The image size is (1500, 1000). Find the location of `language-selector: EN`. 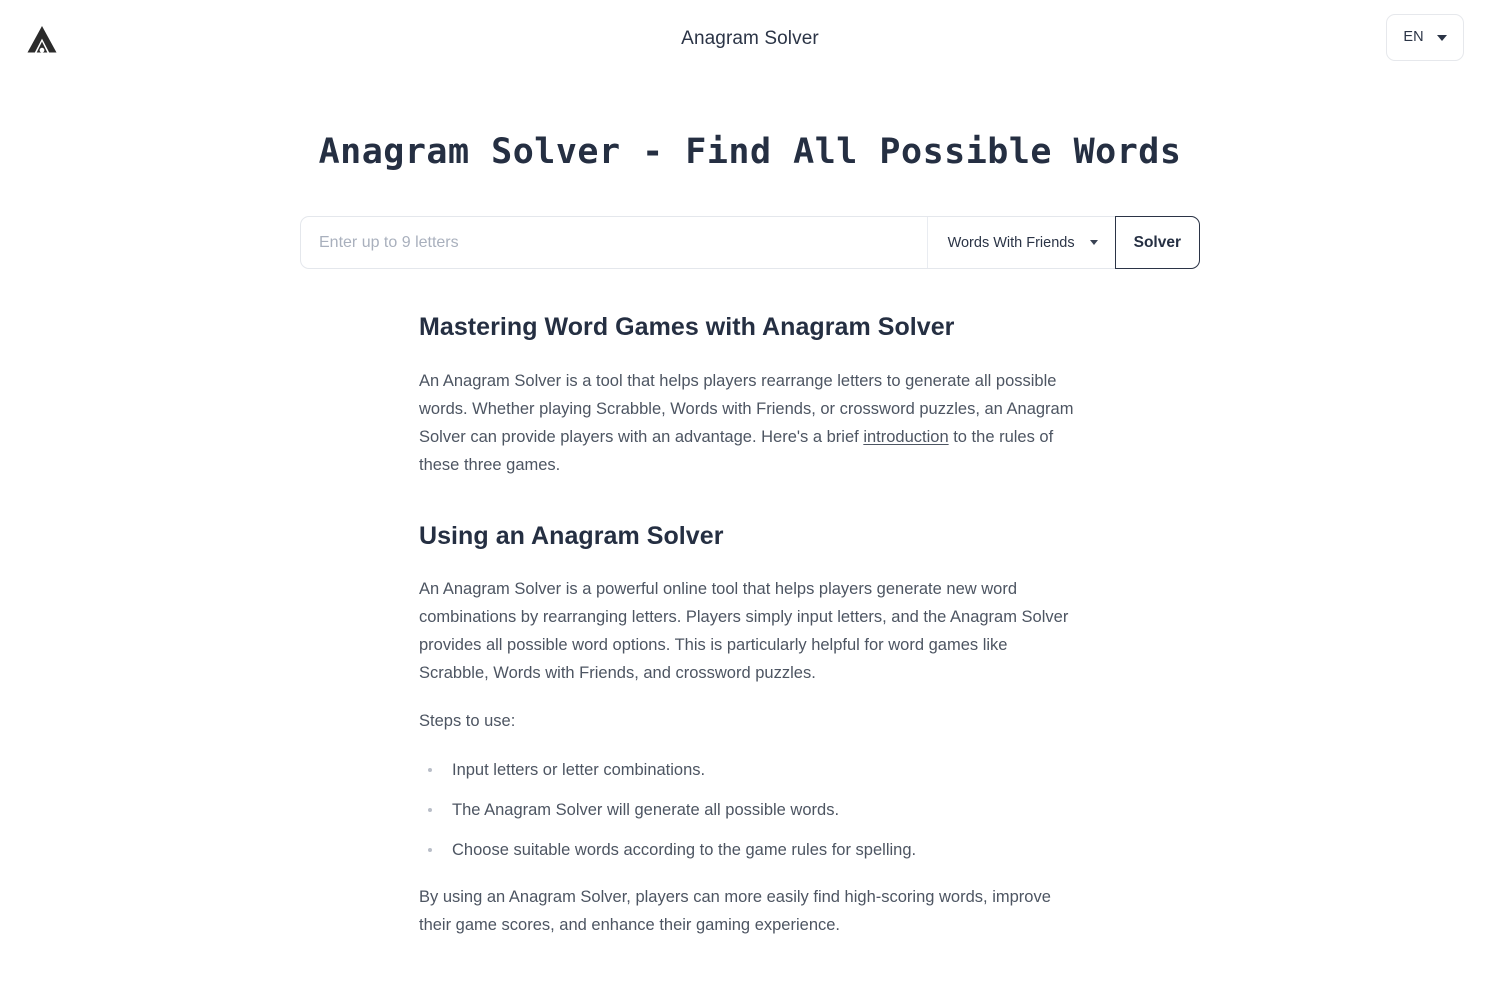

language-selector: EN is located at coordinates (1425, 37).